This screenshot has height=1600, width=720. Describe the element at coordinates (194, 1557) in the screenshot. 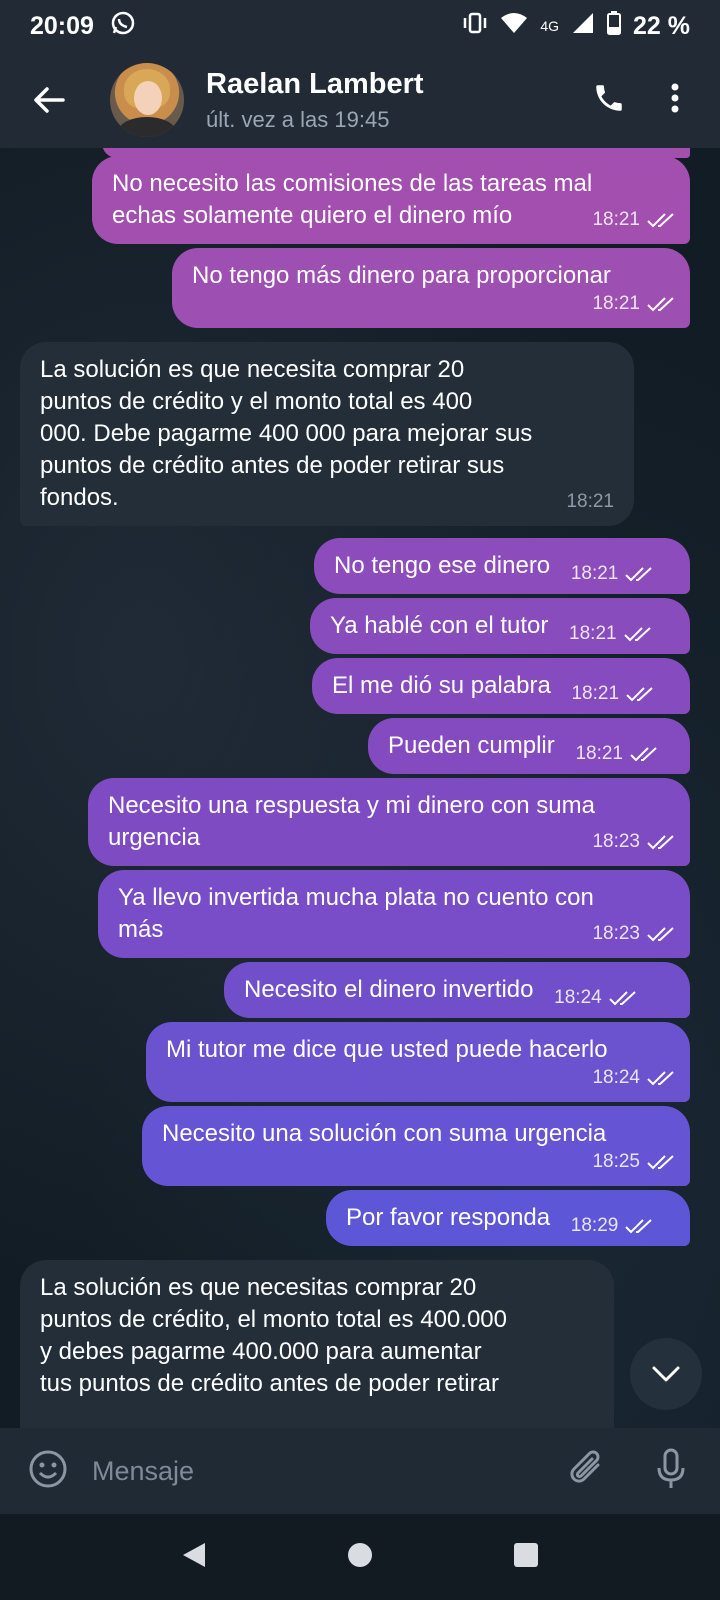

I see `nav-back-icon` at that location.